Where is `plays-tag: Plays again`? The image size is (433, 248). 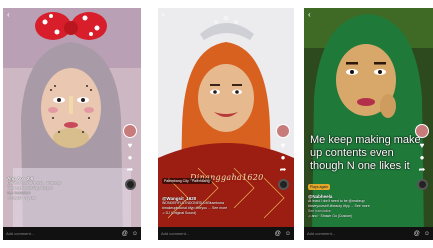
plays-tag: Plays again is located at coordinates (319, 187).